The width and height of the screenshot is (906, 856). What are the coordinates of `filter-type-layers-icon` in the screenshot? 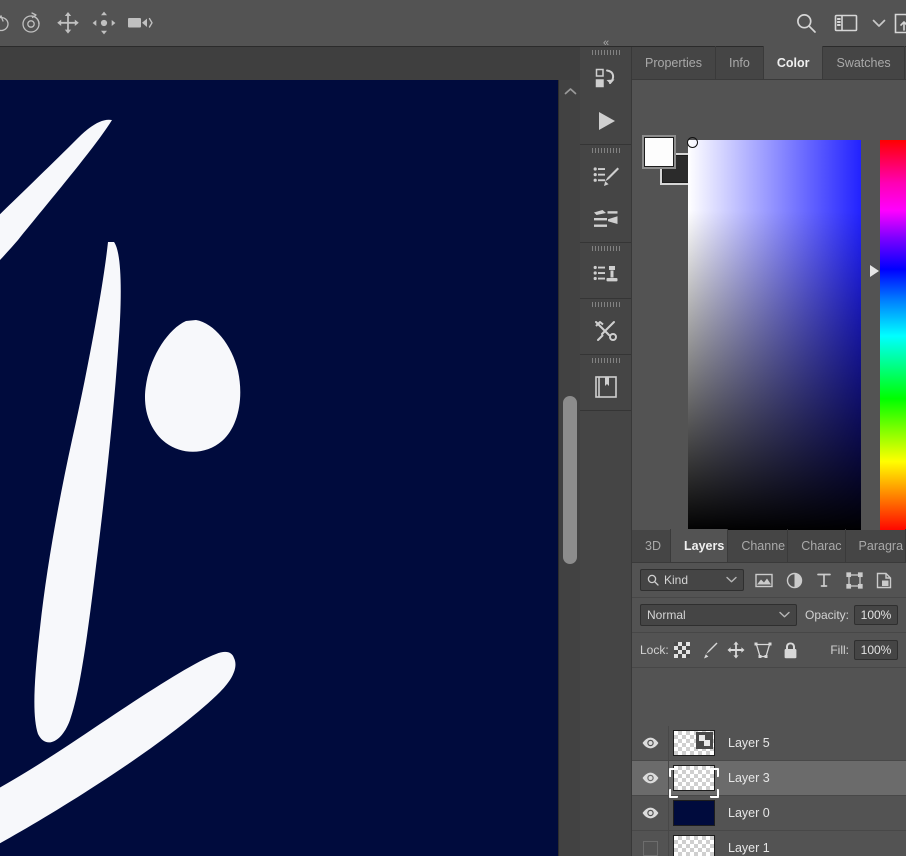 It's located at (824, 580).